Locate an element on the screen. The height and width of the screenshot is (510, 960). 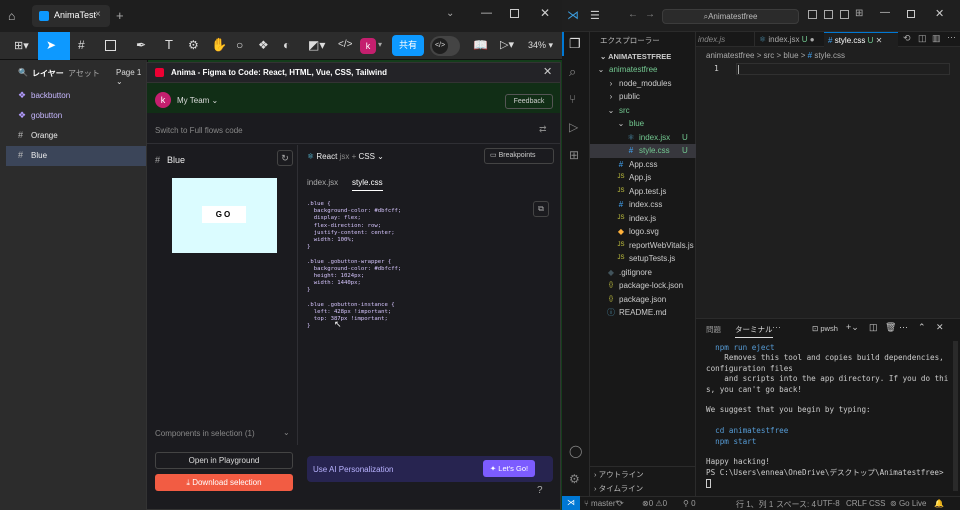
file-item: JS setupTests.js is located at coordinates (643, 259).